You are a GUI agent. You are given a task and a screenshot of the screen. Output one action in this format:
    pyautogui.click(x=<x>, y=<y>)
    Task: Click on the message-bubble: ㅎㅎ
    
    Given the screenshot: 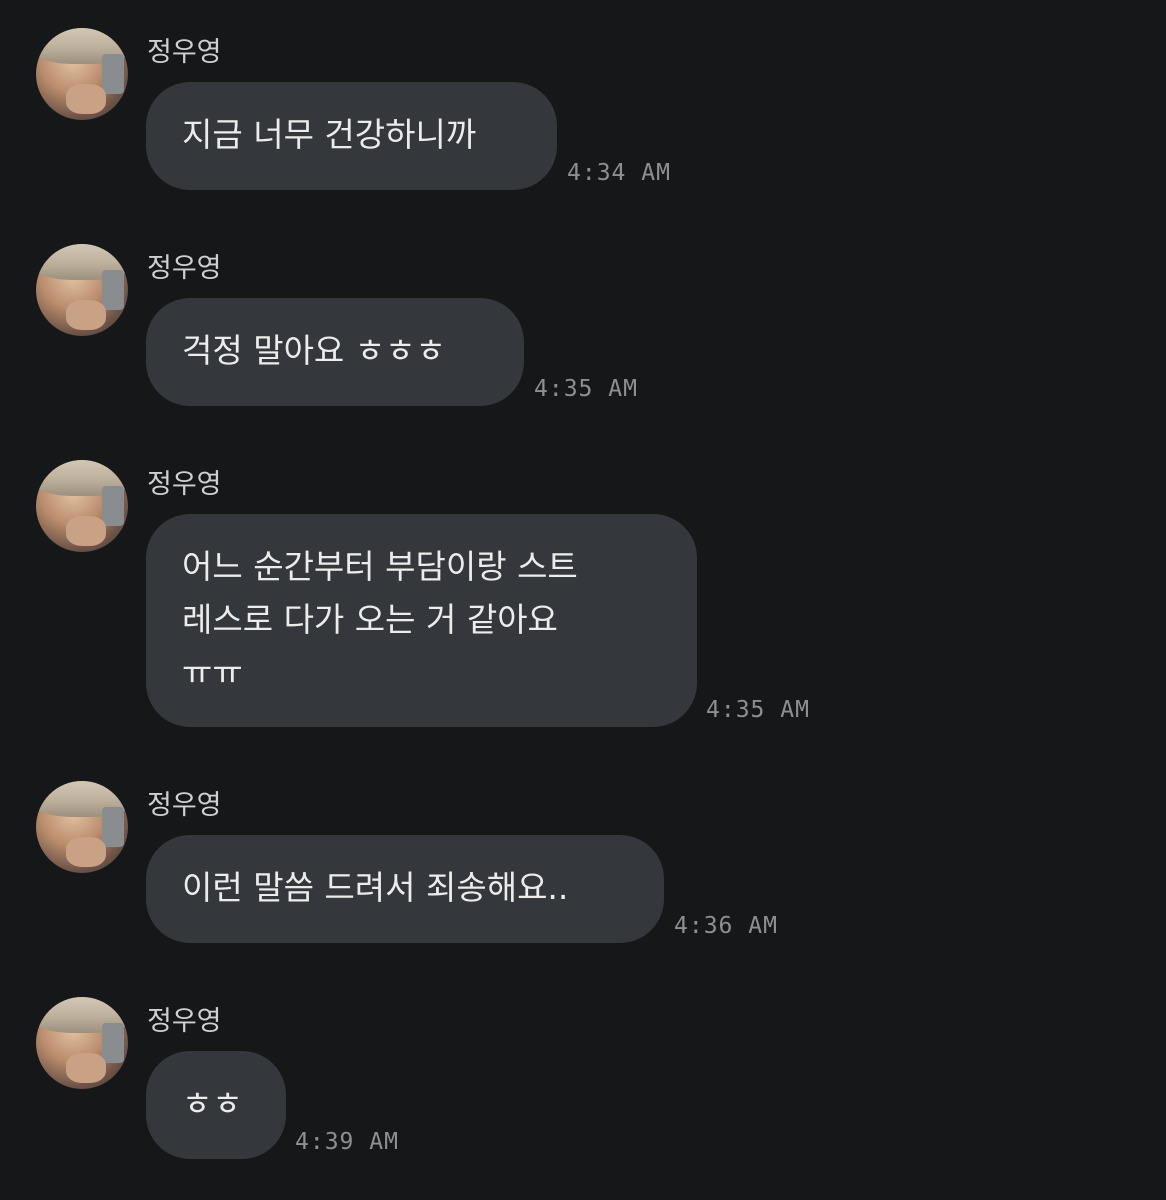 What is the action you would take?
    pyautogui.click(x=216, y=1105)
    